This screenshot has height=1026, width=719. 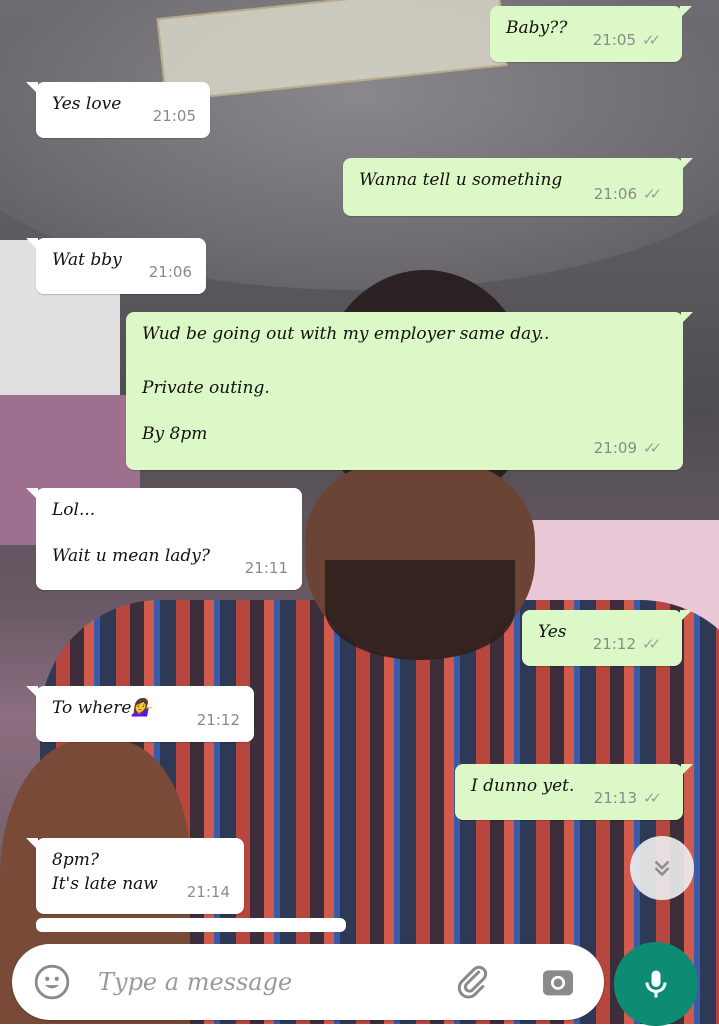 What do you see at coordinates (308, 982) in the screenshot?
I see `message-composer: Type a message` at bounding box center [308, 982].